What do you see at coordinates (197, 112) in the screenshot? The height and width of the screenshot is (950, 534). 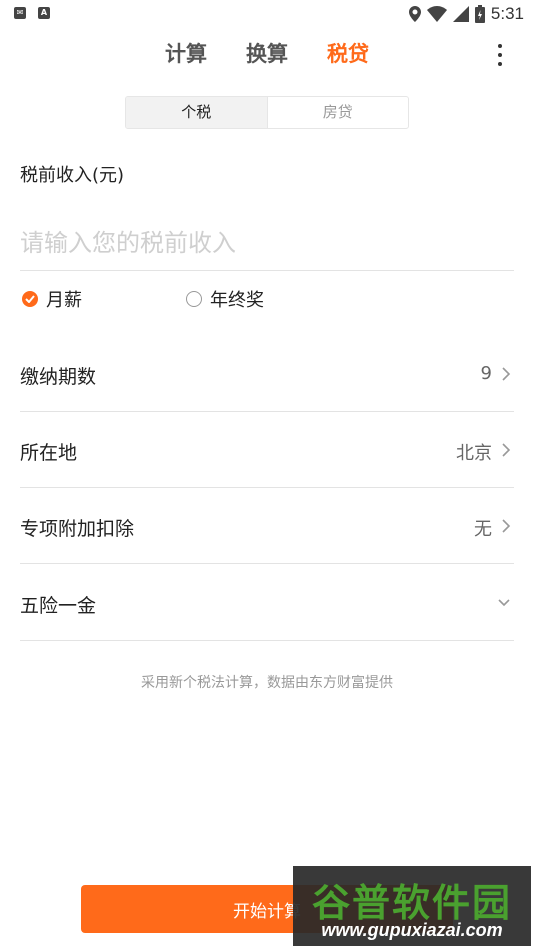 I see `segment-income-tax: 个税` at bounding box center [197, 112].